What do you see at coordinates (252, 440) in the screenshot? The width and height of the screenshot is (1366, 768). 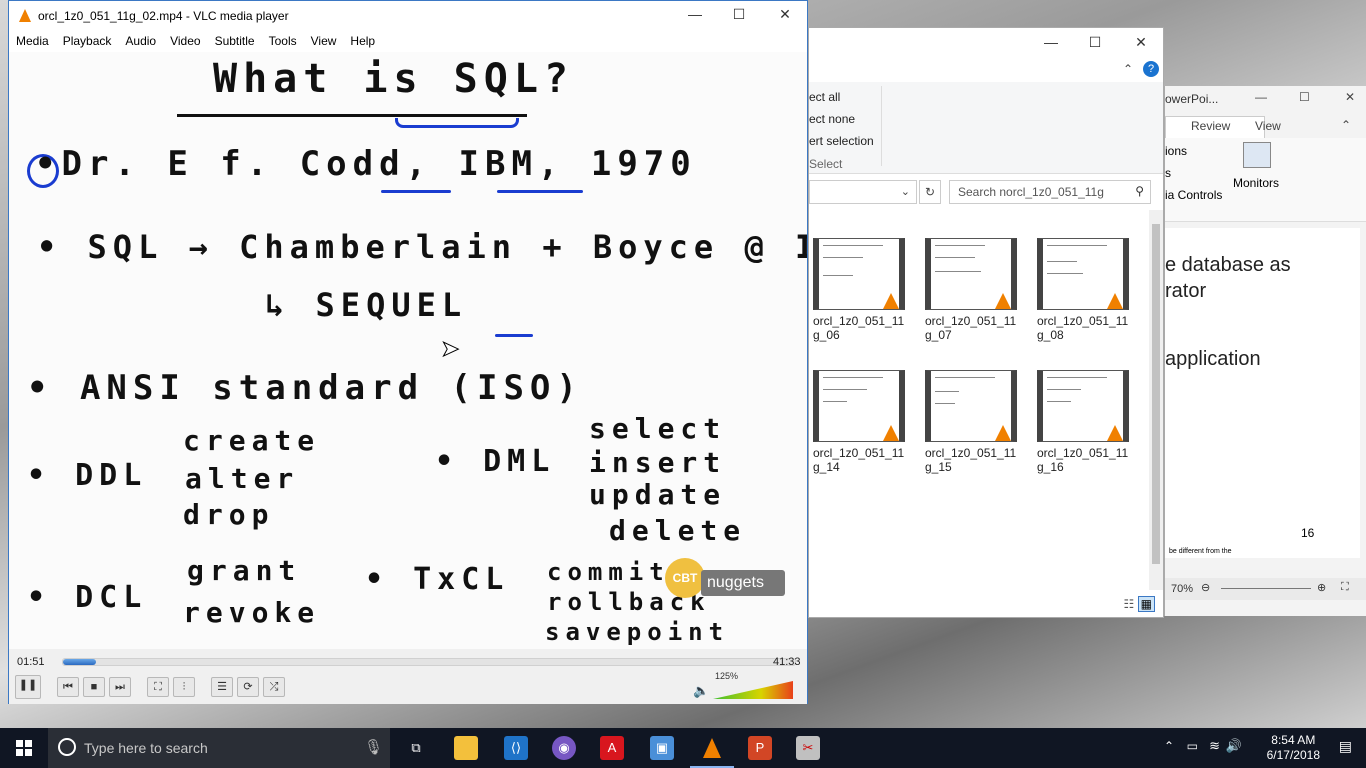 I see `ddl-item: create` at bounding box center [252, 440].